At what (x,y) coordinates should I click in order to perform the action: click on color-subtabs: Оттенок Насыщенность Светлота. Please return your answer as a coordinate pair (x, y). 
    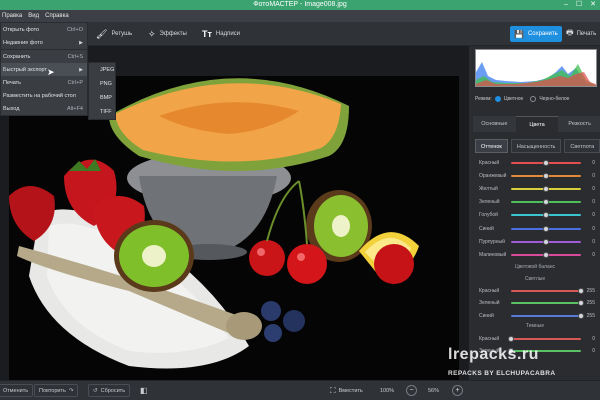
    Looking at the image, I should click on (537, 146).